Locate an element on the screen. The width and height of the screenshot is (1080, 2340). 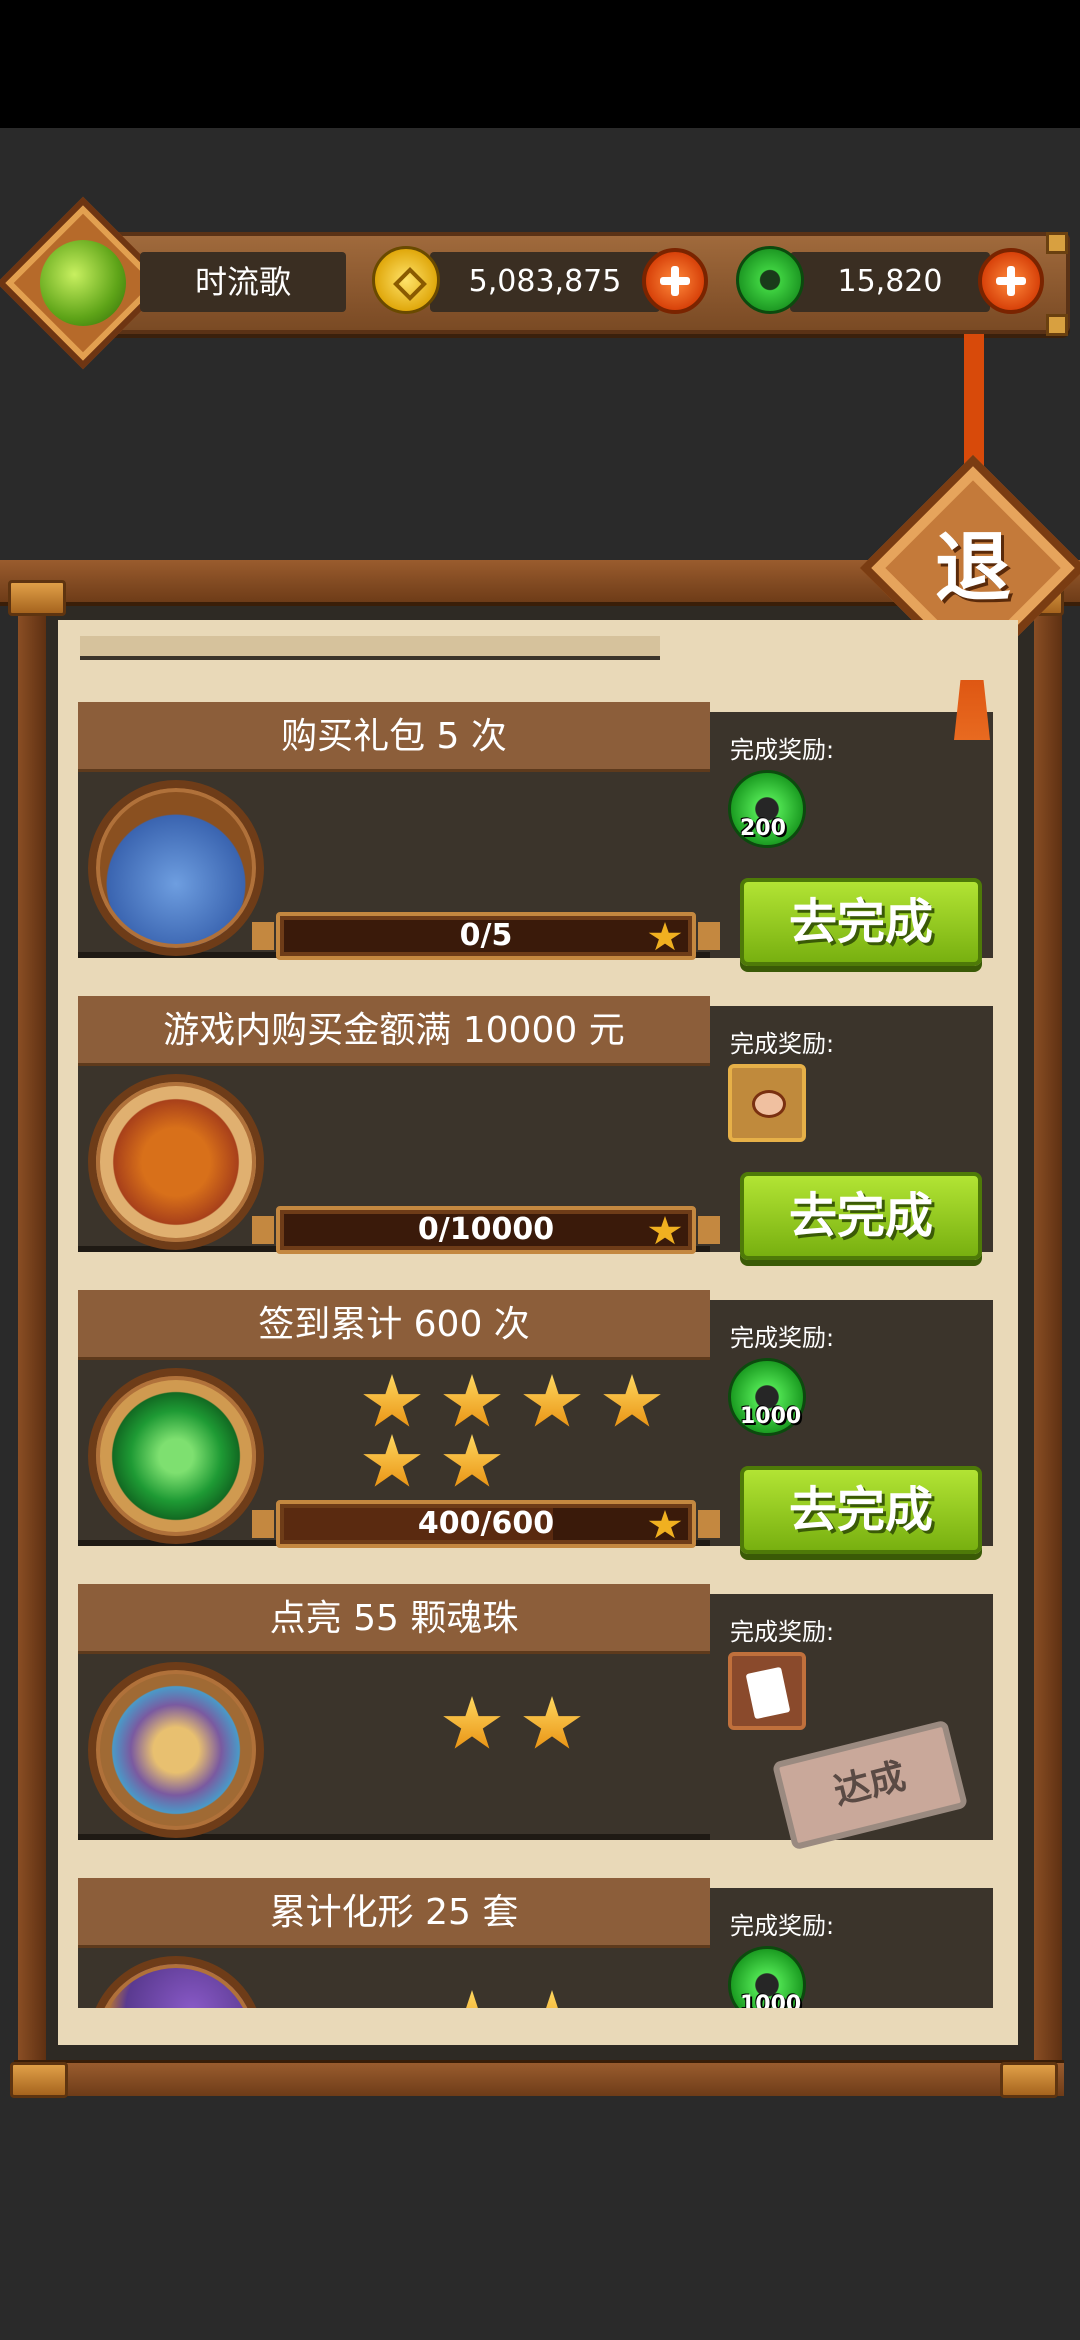
gold-scroll-icon is located at coordinates (176, 1162).